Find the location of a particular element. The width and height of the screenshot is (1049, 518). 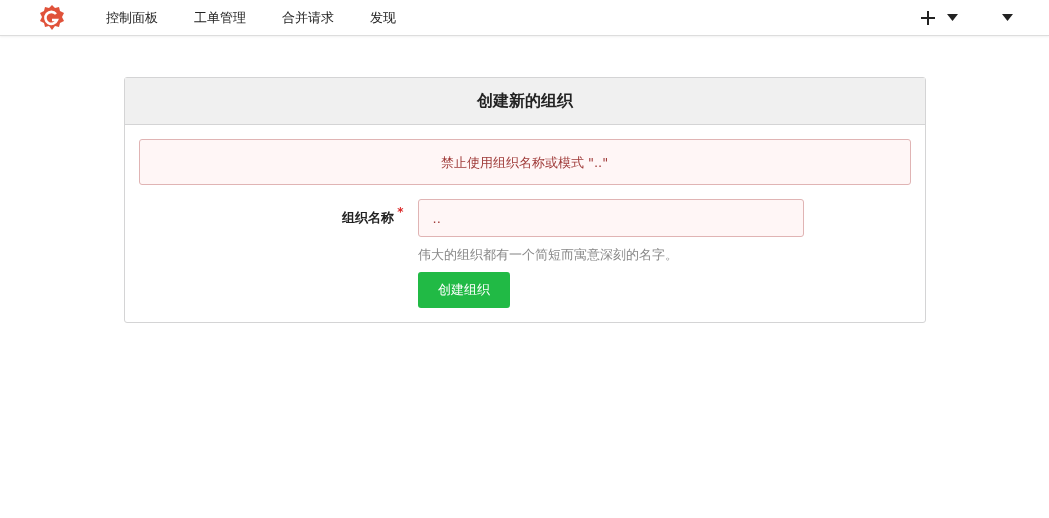

error-message: 禁止使用组织名称或模式 ".." is located at coordinates (524, 162).